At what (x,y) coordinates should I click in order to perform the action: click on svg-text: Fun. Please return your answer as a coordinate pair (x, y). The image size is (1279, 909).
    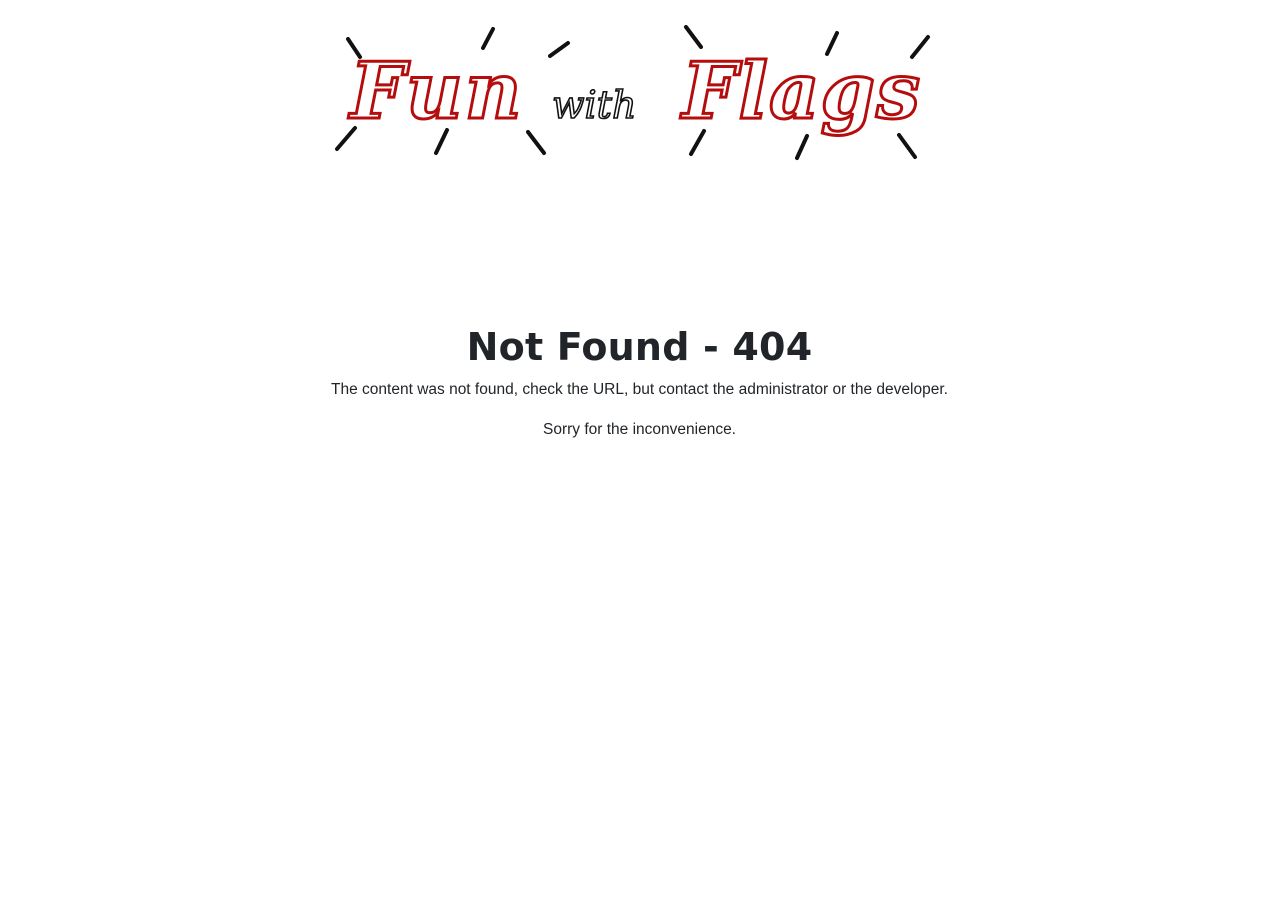
    Looking at the image, I should click on (435, 91).